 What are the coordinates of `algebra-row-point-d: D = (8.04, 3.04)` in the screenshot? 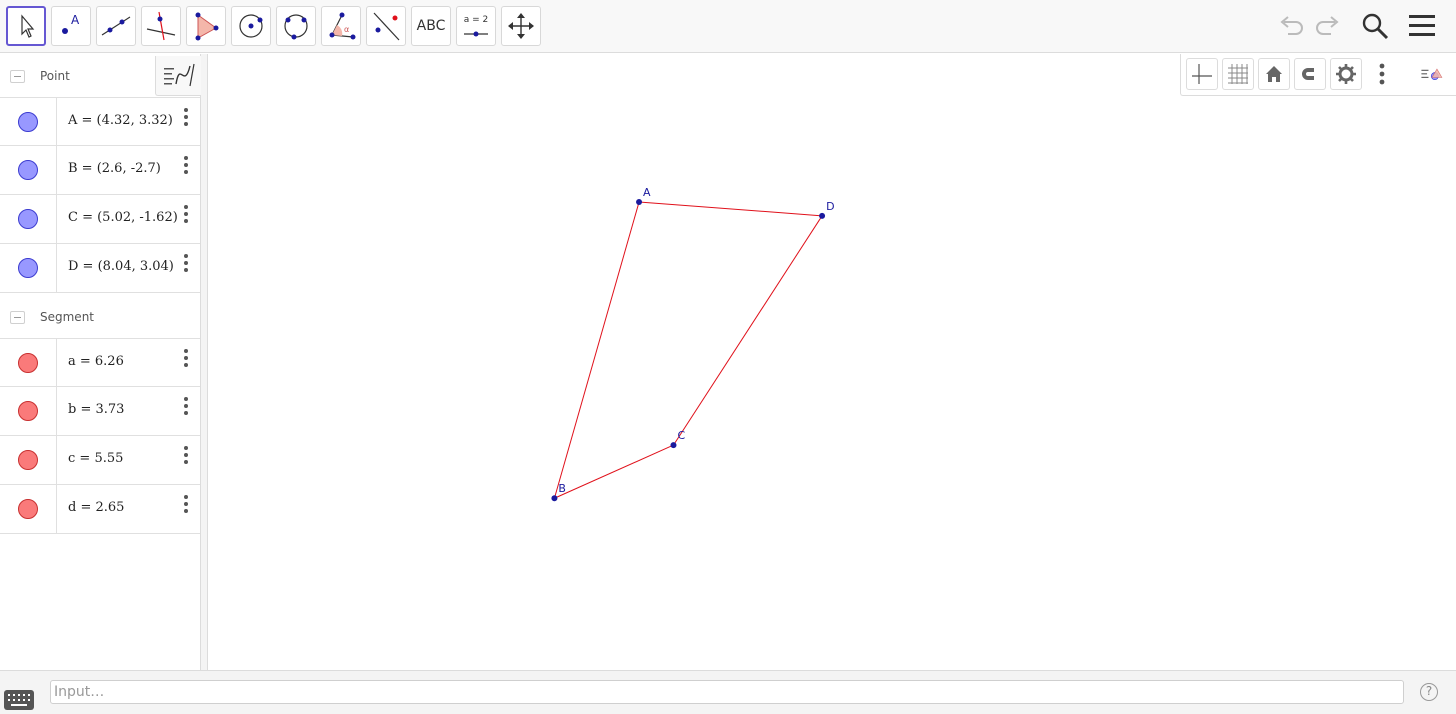 It's located at (100, 268).